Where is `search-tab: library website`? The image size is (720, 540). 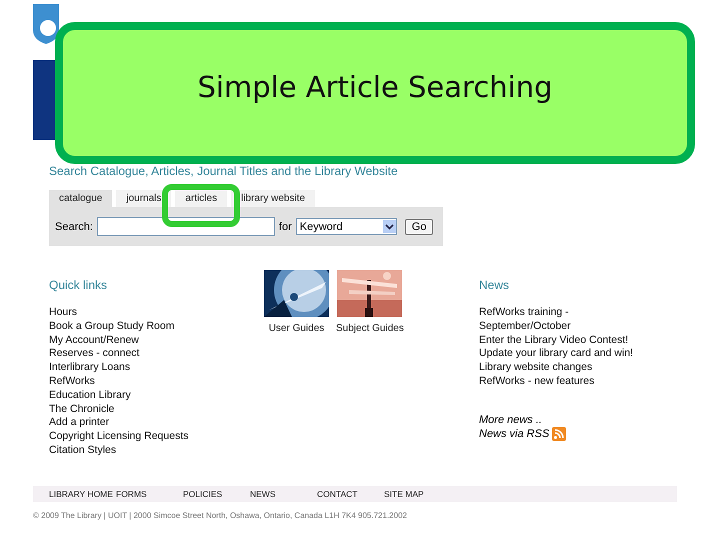 search-tab: library website is located at coordinates (273, 198).